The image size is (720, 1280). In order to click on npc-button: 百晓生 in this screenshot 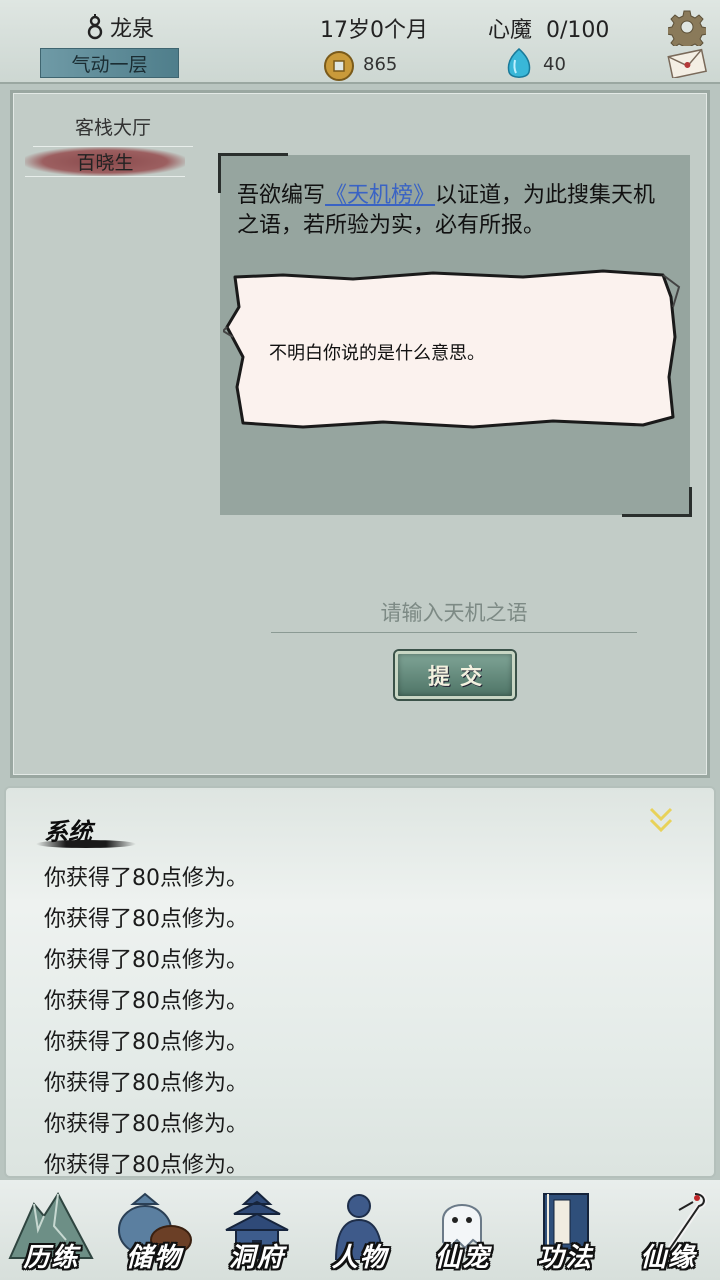, I will do `click(105, 162)`.